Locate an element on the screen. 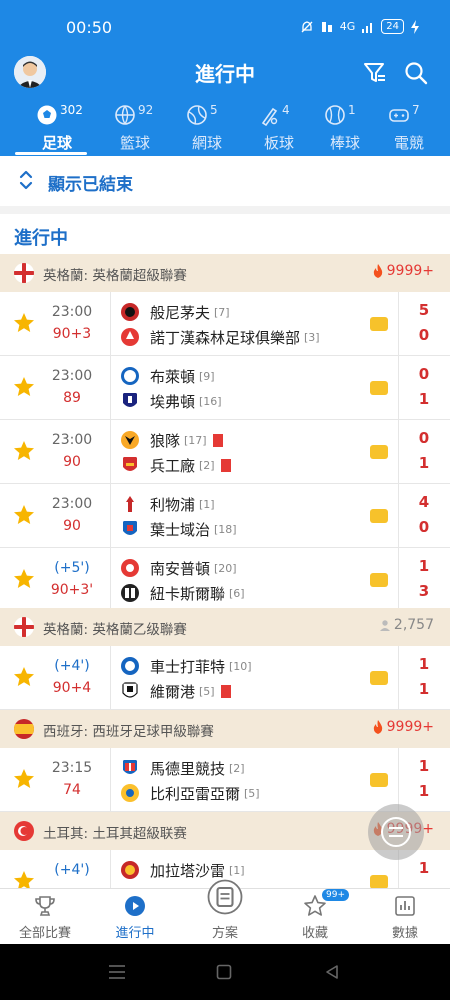  nav-live: 進行中 is located at coordinates (135, 917).